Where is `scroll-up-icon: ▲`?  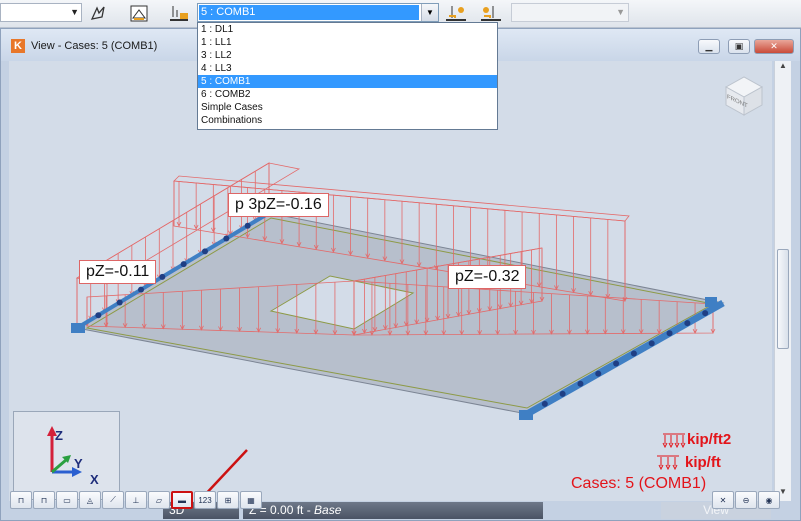 scroll-up-icon: ▲ is located at coordinates (783, 68).